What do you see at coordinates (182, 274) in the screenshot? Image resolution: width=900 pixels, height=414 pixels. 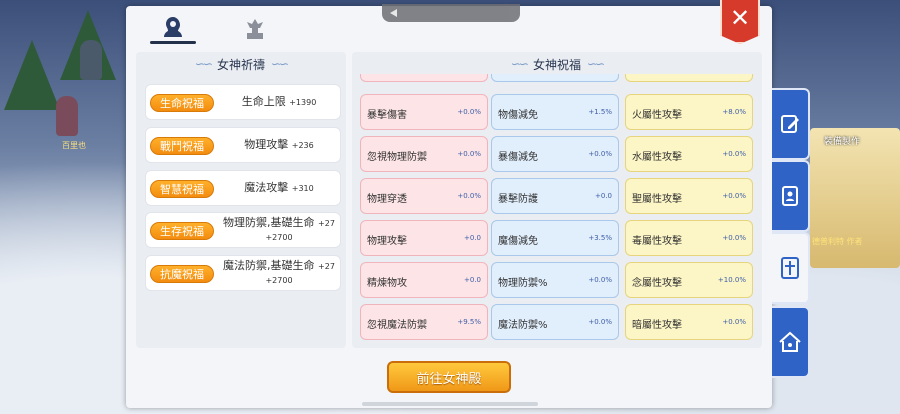 I see `blessing-tag: 抗魔祝福` at bounding box center [182, 274].